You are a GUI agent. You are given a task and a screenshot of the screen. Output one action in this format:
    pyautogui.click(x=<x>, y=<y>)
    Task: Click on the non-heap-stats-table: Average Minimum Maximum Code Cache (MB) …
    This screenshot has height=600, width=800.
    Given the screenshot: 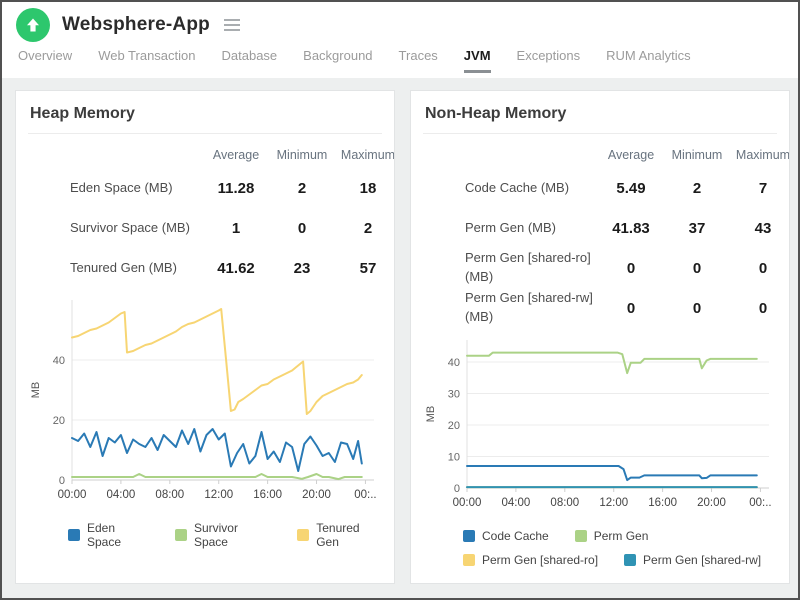 What is the action you would take?
    pyautogui.click(x=606, y=235)
    